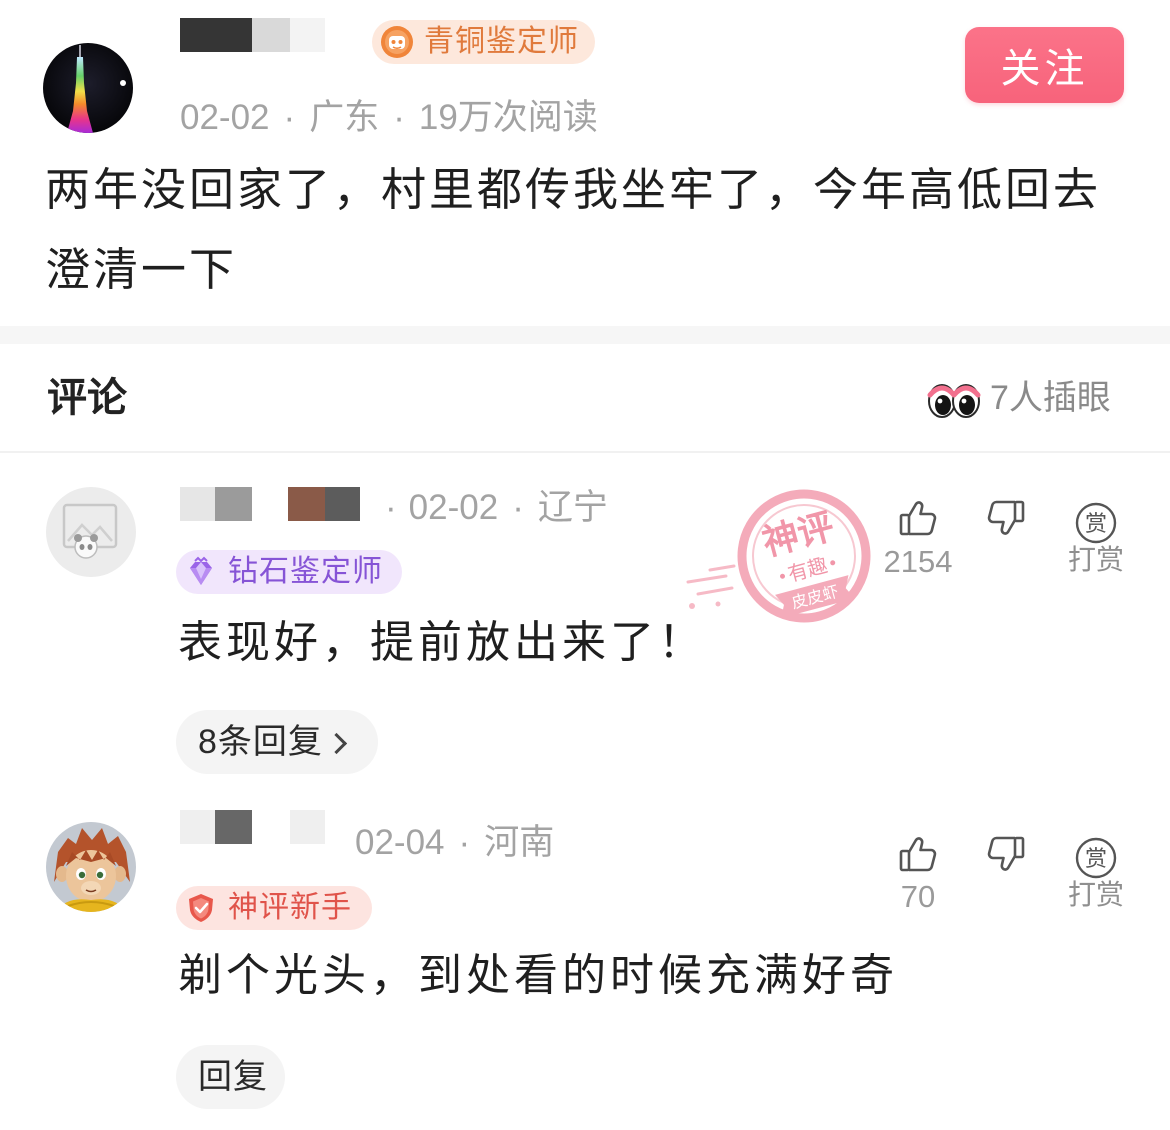  Describe the element at coordinates (141, 269) in the screenshot. I see `post-text-line: 澄清一下` at that location.